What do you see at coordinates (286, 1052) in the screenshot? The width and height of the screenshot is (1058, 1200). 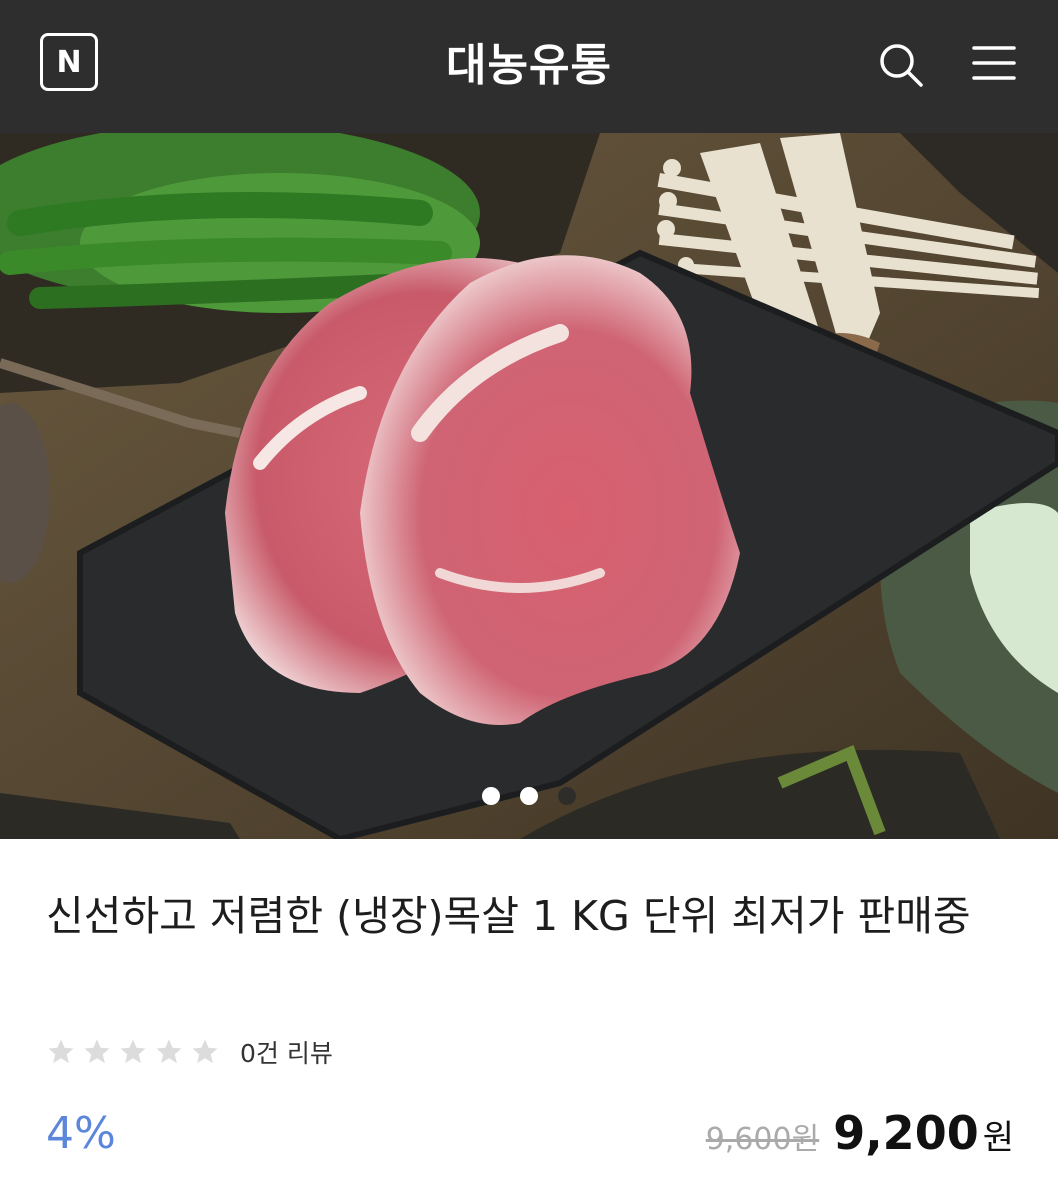 I see `review-count-link: 0건 리뷰` at bounding box center [286, 1052].